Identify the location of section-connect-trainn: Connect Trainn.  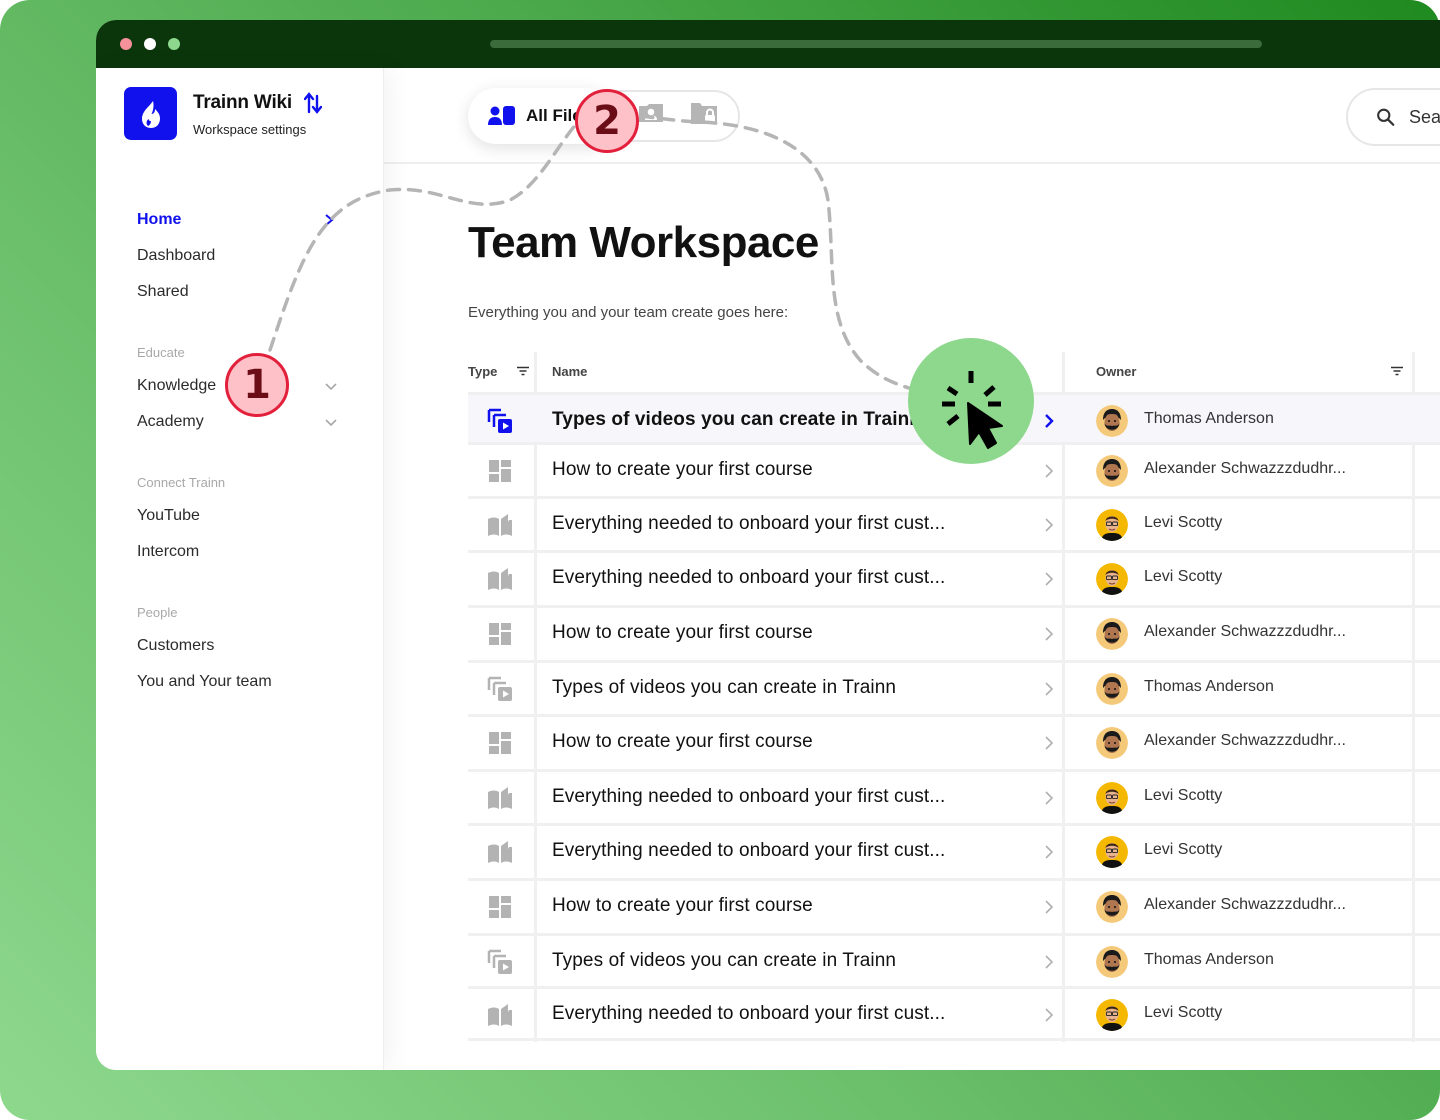
(181, 482).